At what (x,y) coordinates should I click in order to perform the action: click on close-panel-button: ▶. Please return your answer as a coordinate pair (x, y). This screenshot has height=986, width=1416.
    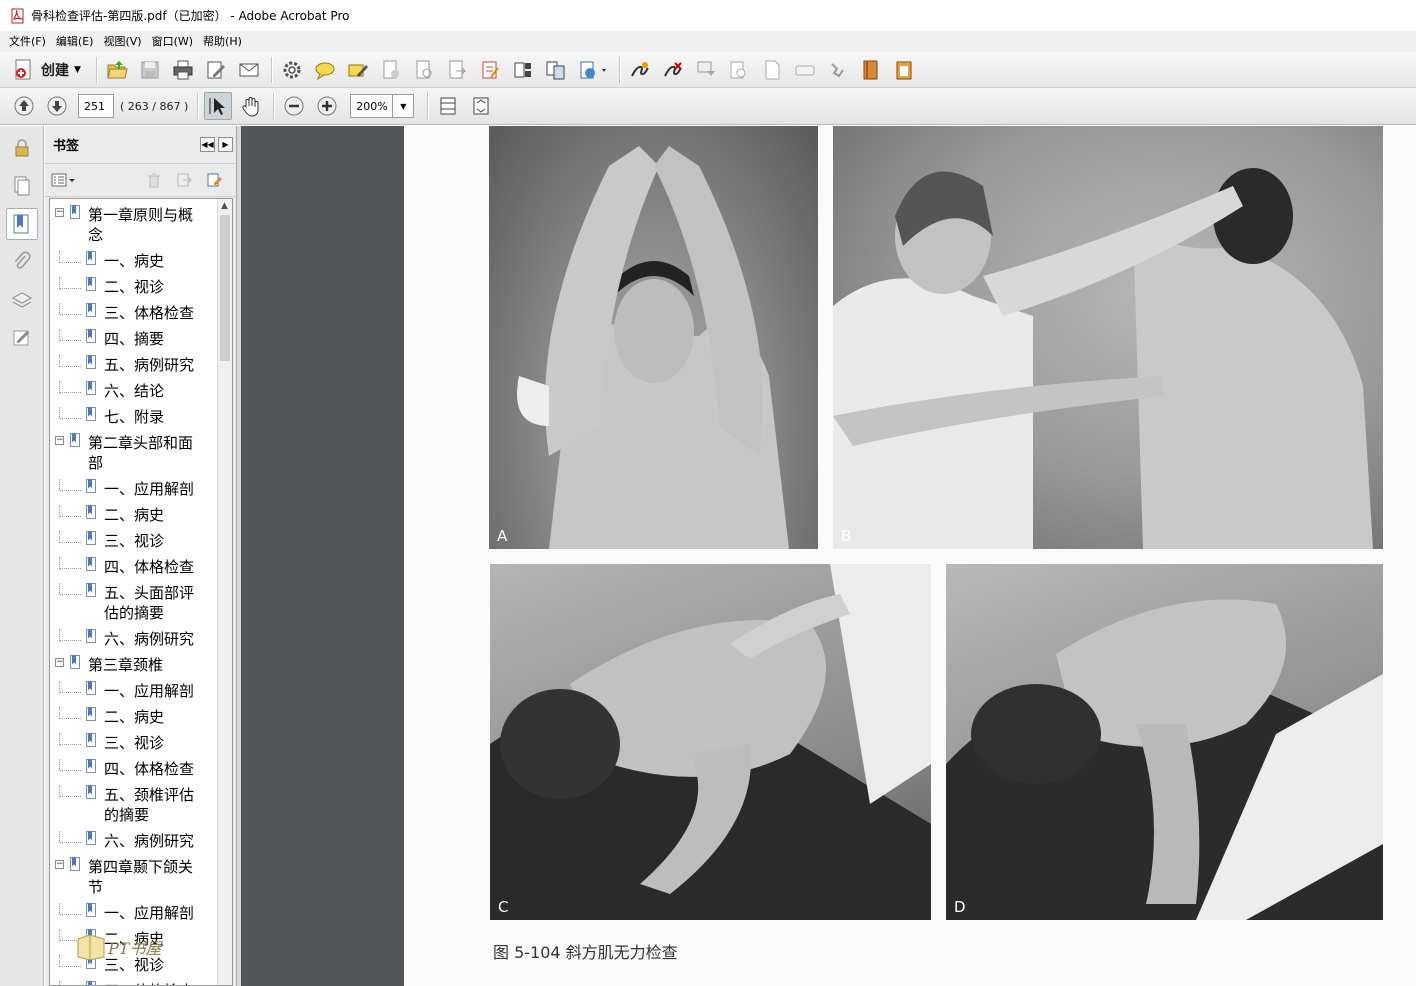
    Looking at the image, I should click on (225, 144).